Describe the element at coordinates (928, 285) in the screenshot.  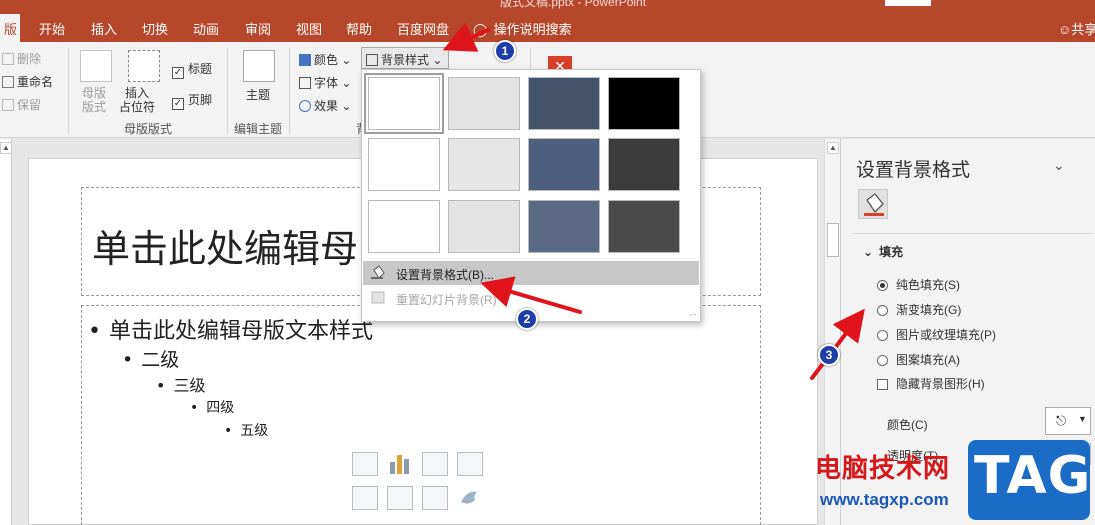
I see `solid-fill-label: 纯色填充(S)` at that location.